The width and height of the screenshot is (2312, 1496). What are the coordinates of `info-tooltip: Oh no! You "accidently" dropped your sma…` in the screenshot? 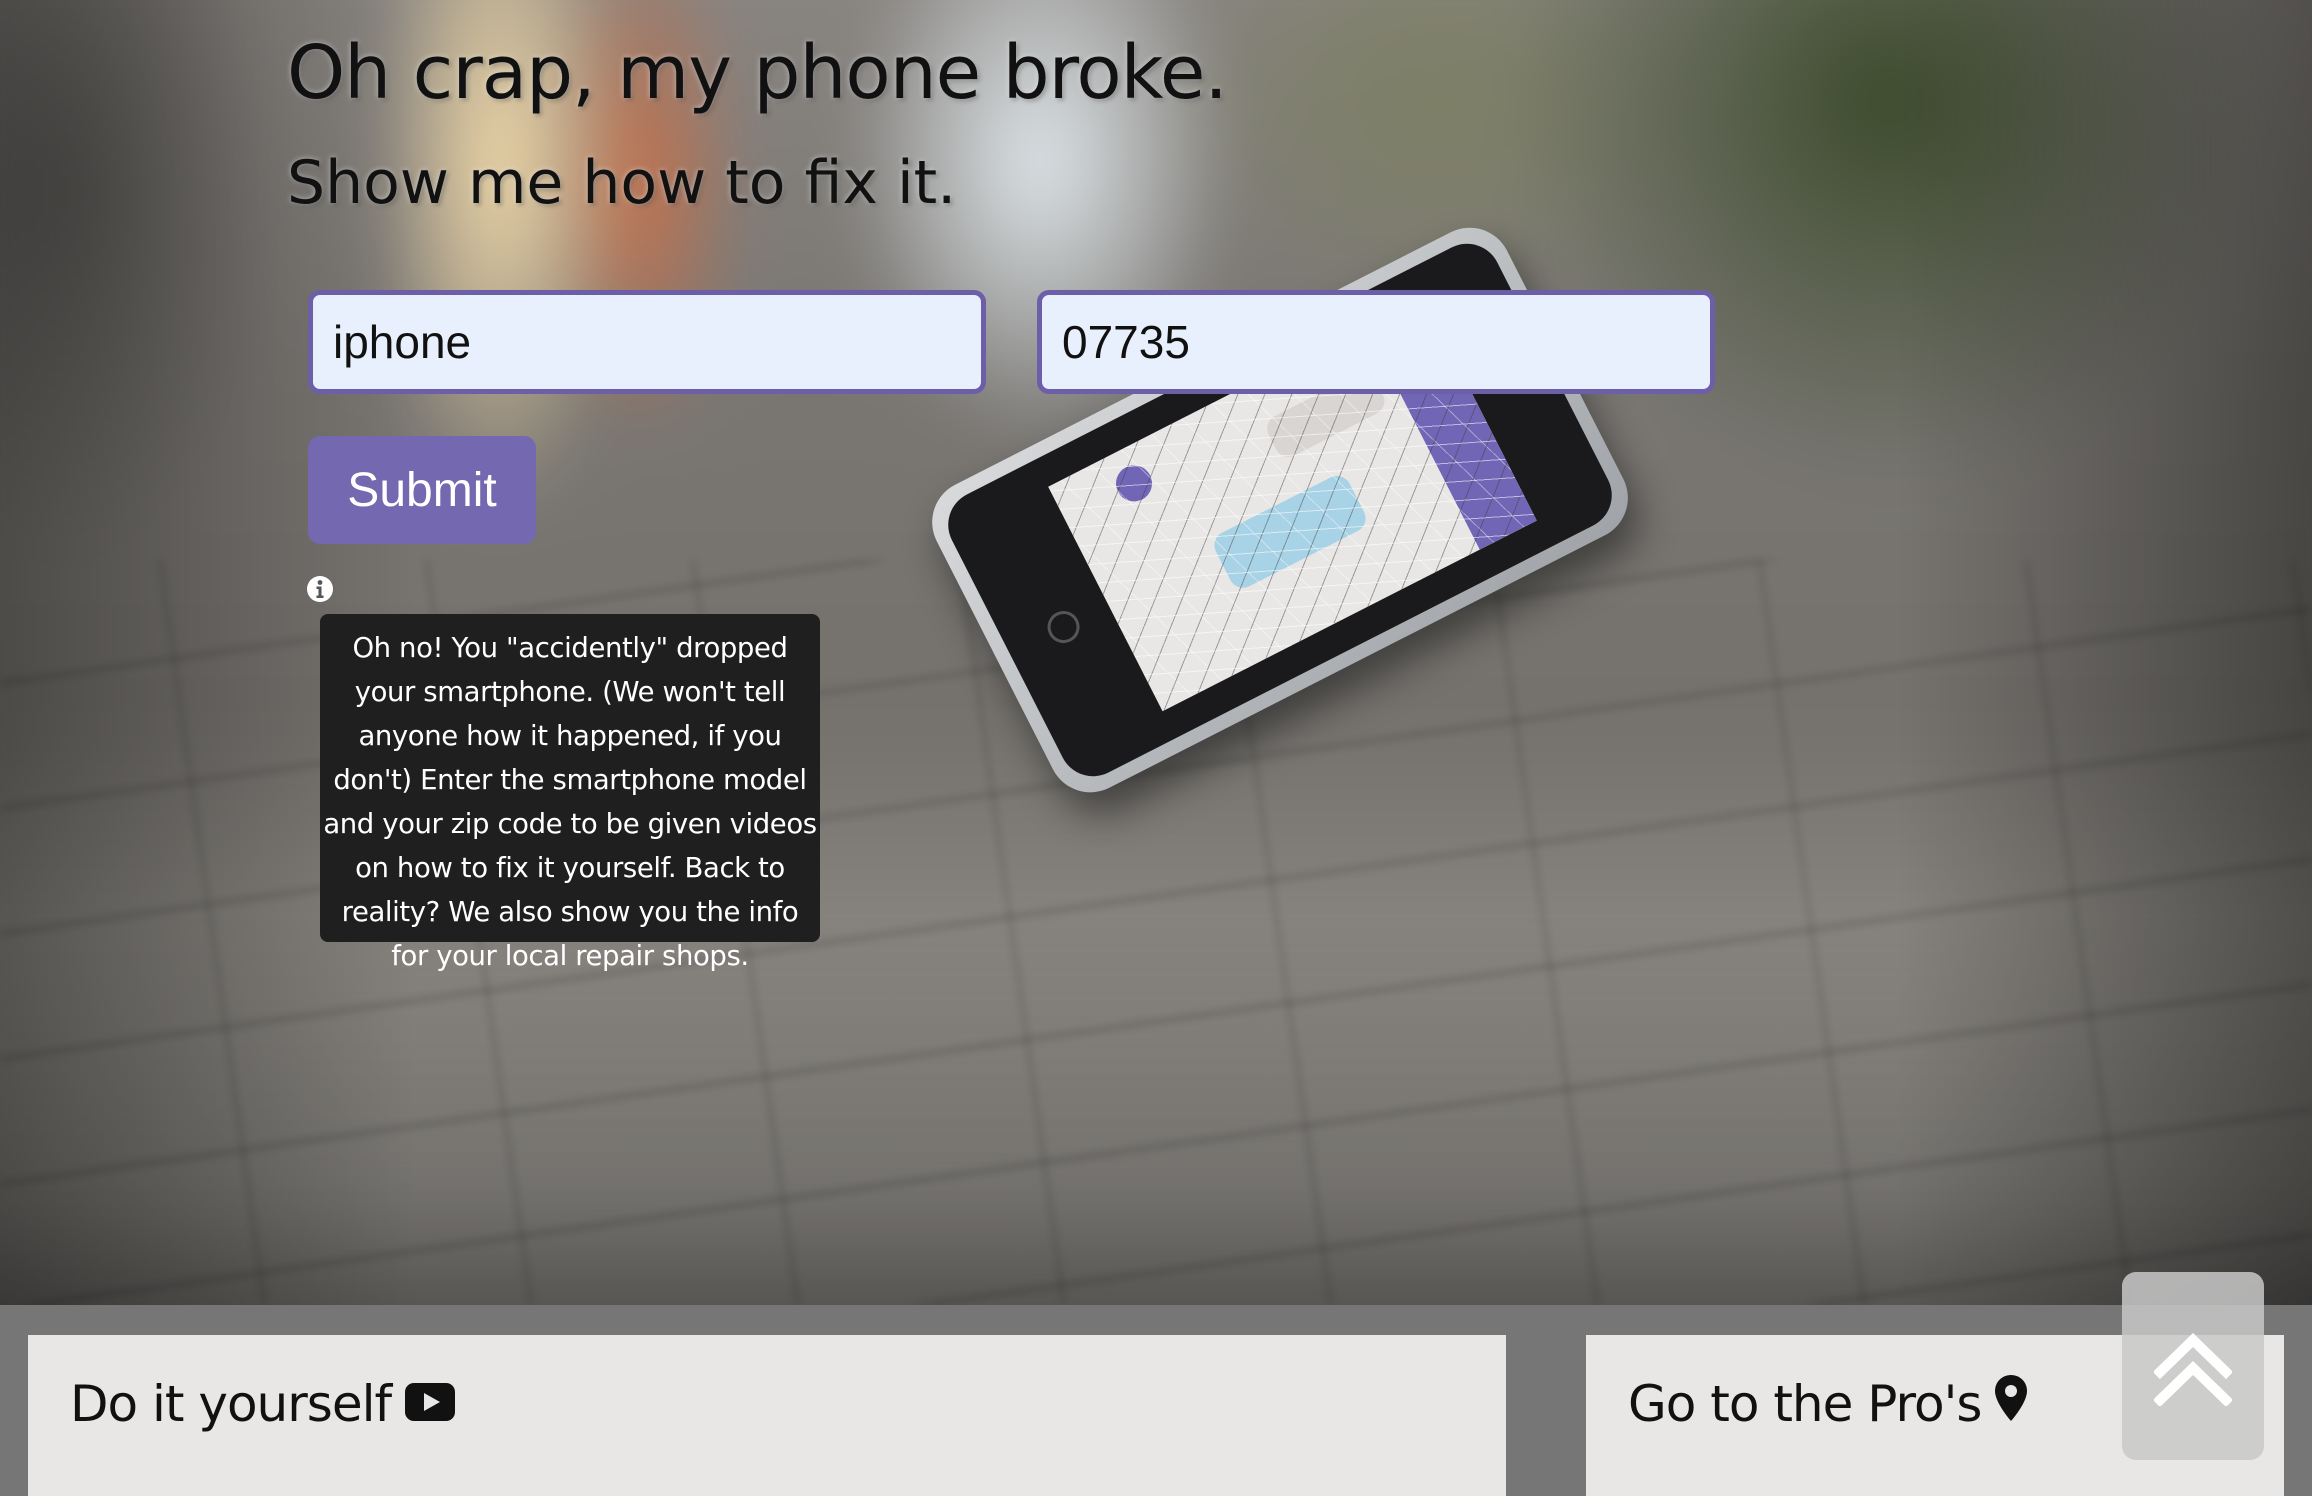 It's located at (570, 793).